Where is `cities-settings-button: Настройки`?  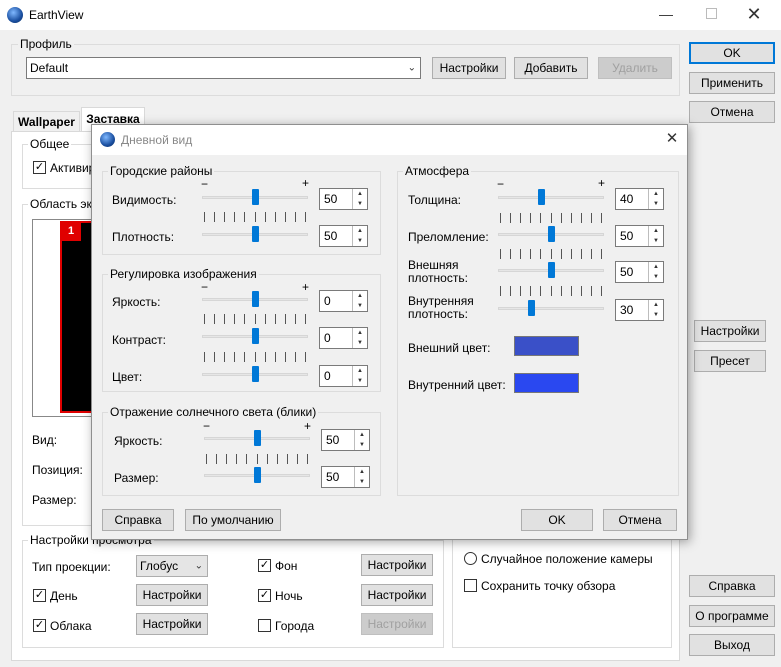 cities-settings-button: Настройки is located at coordinates (397, 624).